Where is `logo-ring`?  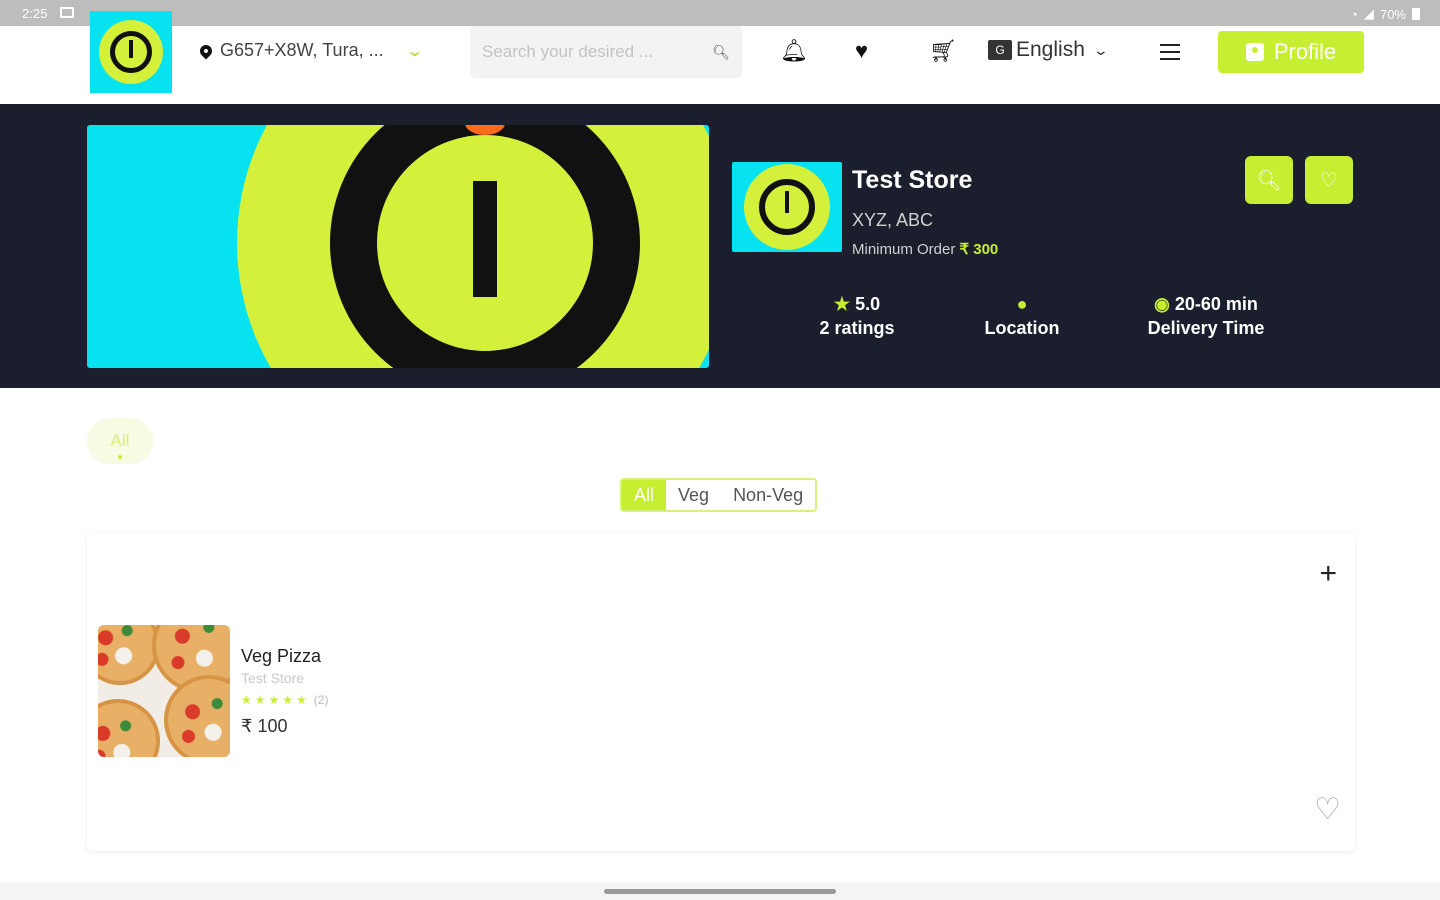
logo-ring is located at coordinates (131, 52).